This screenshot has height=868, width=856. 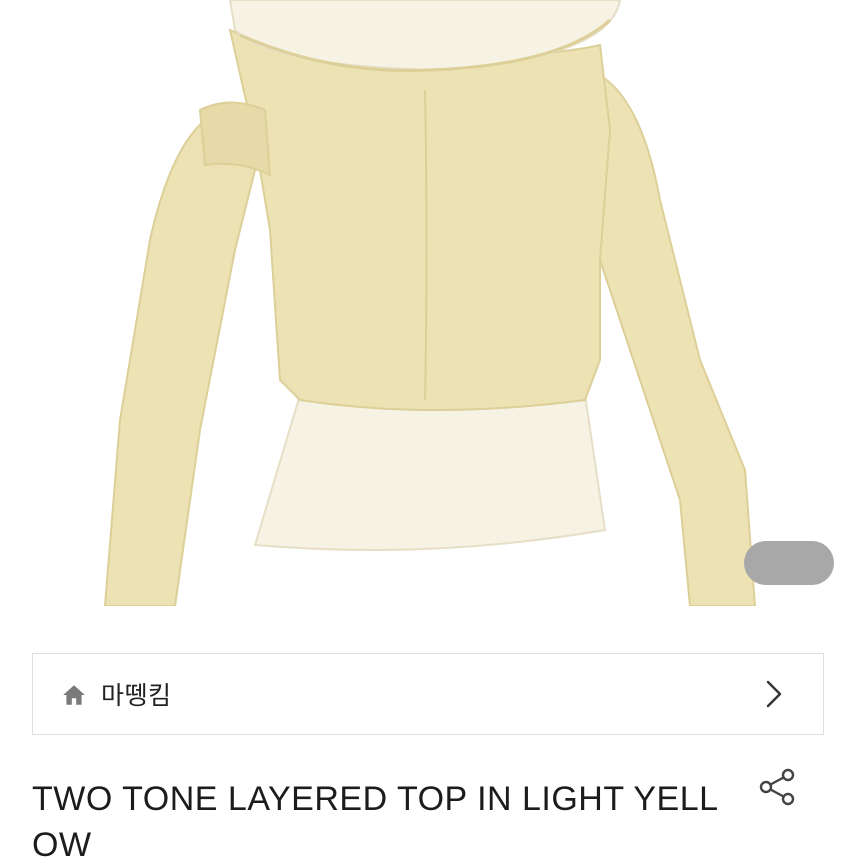 What do you see at coordinates (789, 563) in the screenshot?
I see `gallery-pager-indicator` at bounding box center [789, 563].